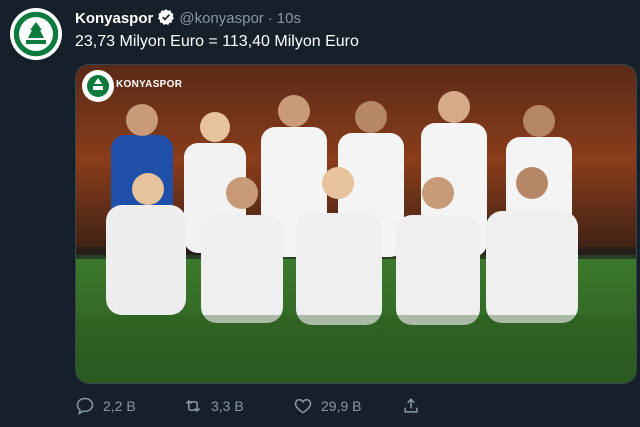 The width and height of the screenshot is (640, 427). What do you see at coordinates (114, 18) in the screenshot?
I see `display-name: Konyaspor` at bounding box center [114, 18].